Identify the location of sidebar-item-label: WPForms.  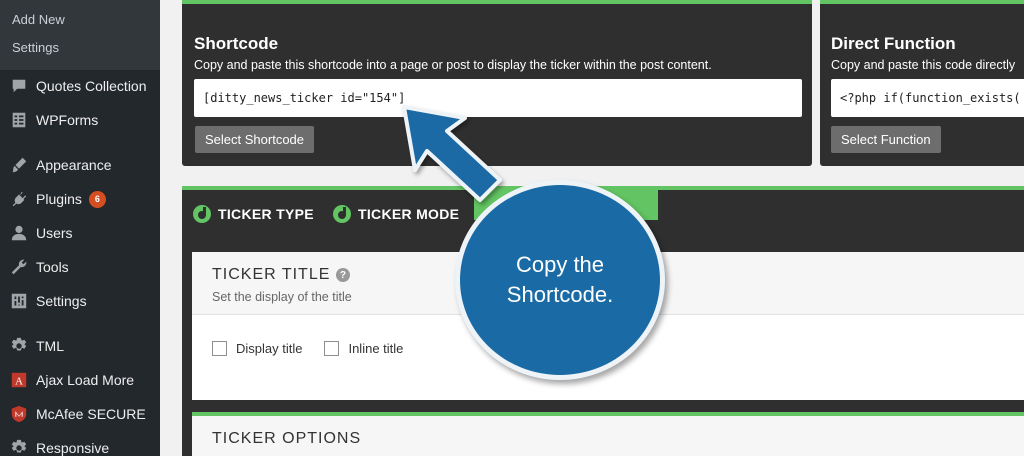
(67, 120).